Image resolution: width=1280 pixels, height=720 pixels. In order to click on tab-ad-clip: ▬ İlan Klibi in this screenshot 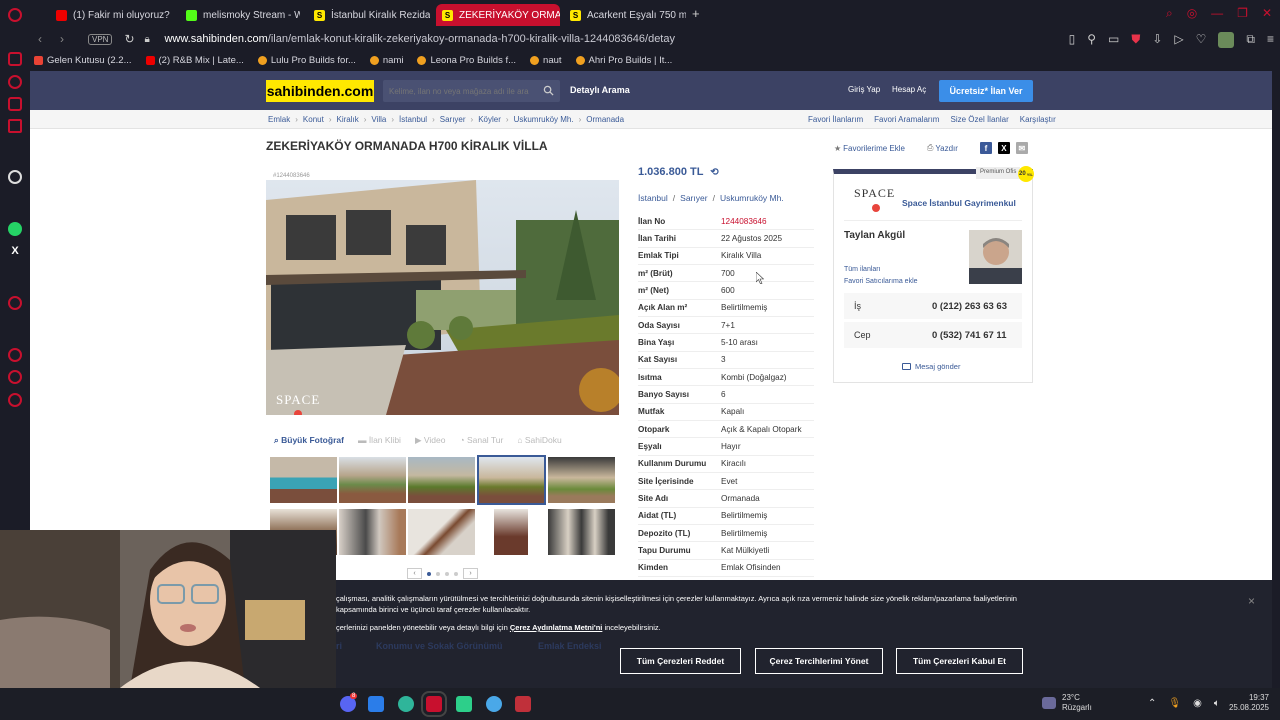, I will do `click(379, 440)`.